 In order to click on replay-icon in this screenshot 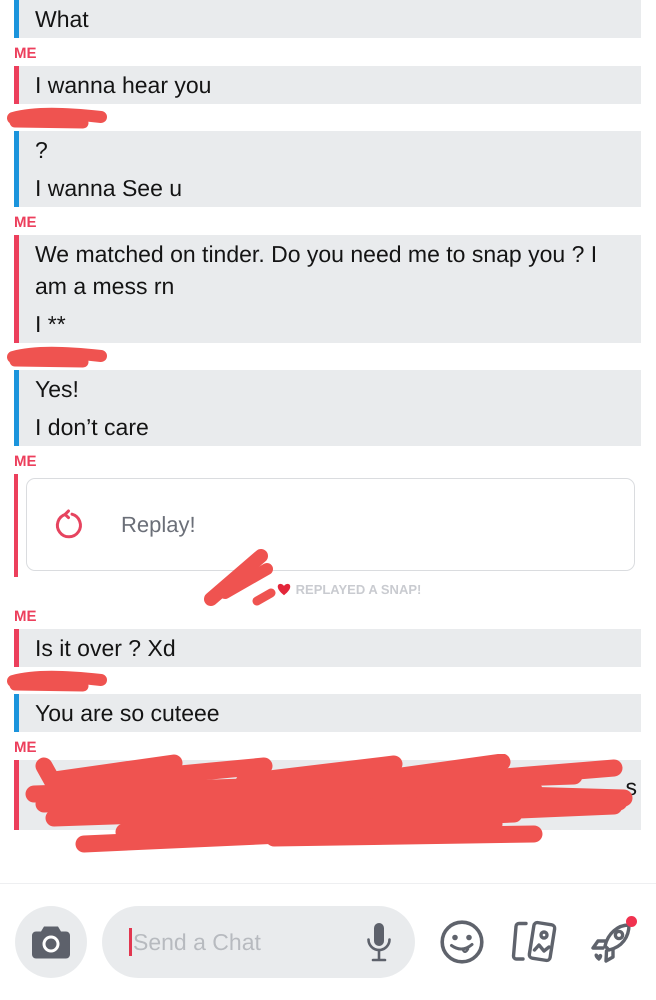, I will do `click(69, 524)`.